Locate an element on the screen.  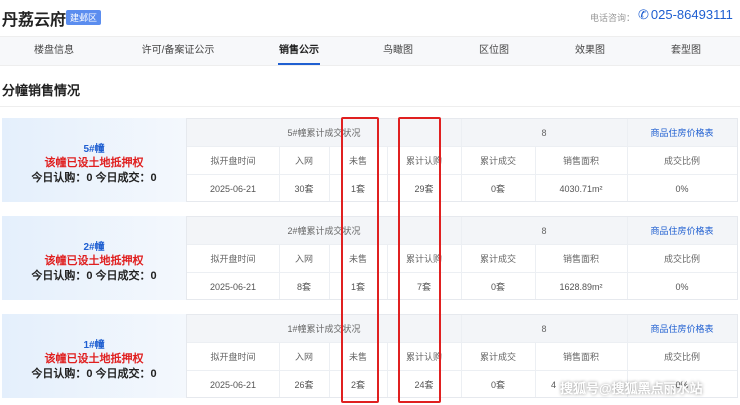
table-row: 2025-06-21 8套 1套 7套 0套 1628.89m² 0% is located at coordinates (462, 286).